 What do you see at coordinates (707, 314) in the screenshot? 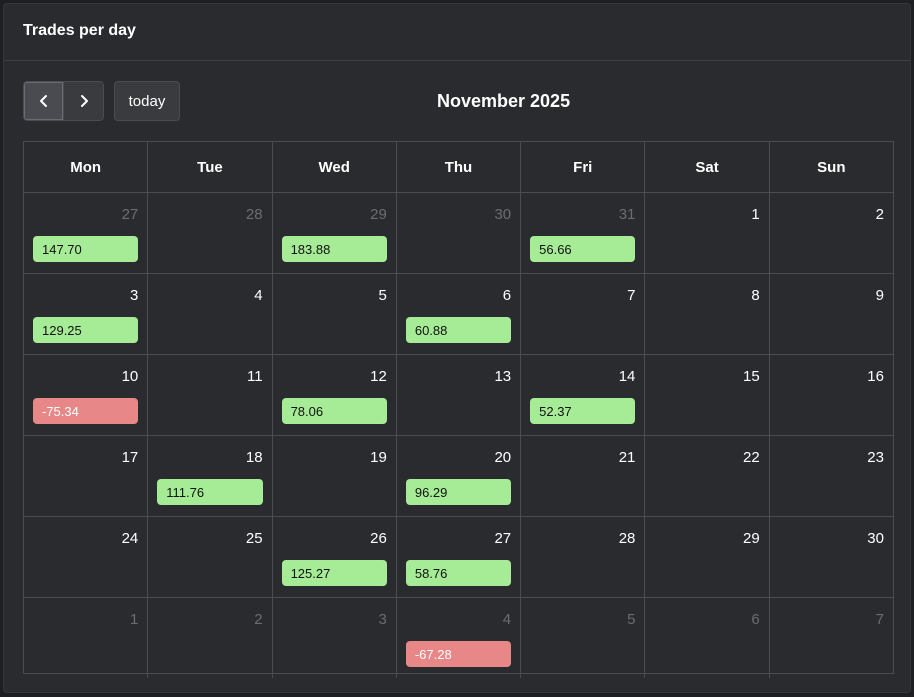
I see `day-cell: 8` at bounding box center [707, 314].